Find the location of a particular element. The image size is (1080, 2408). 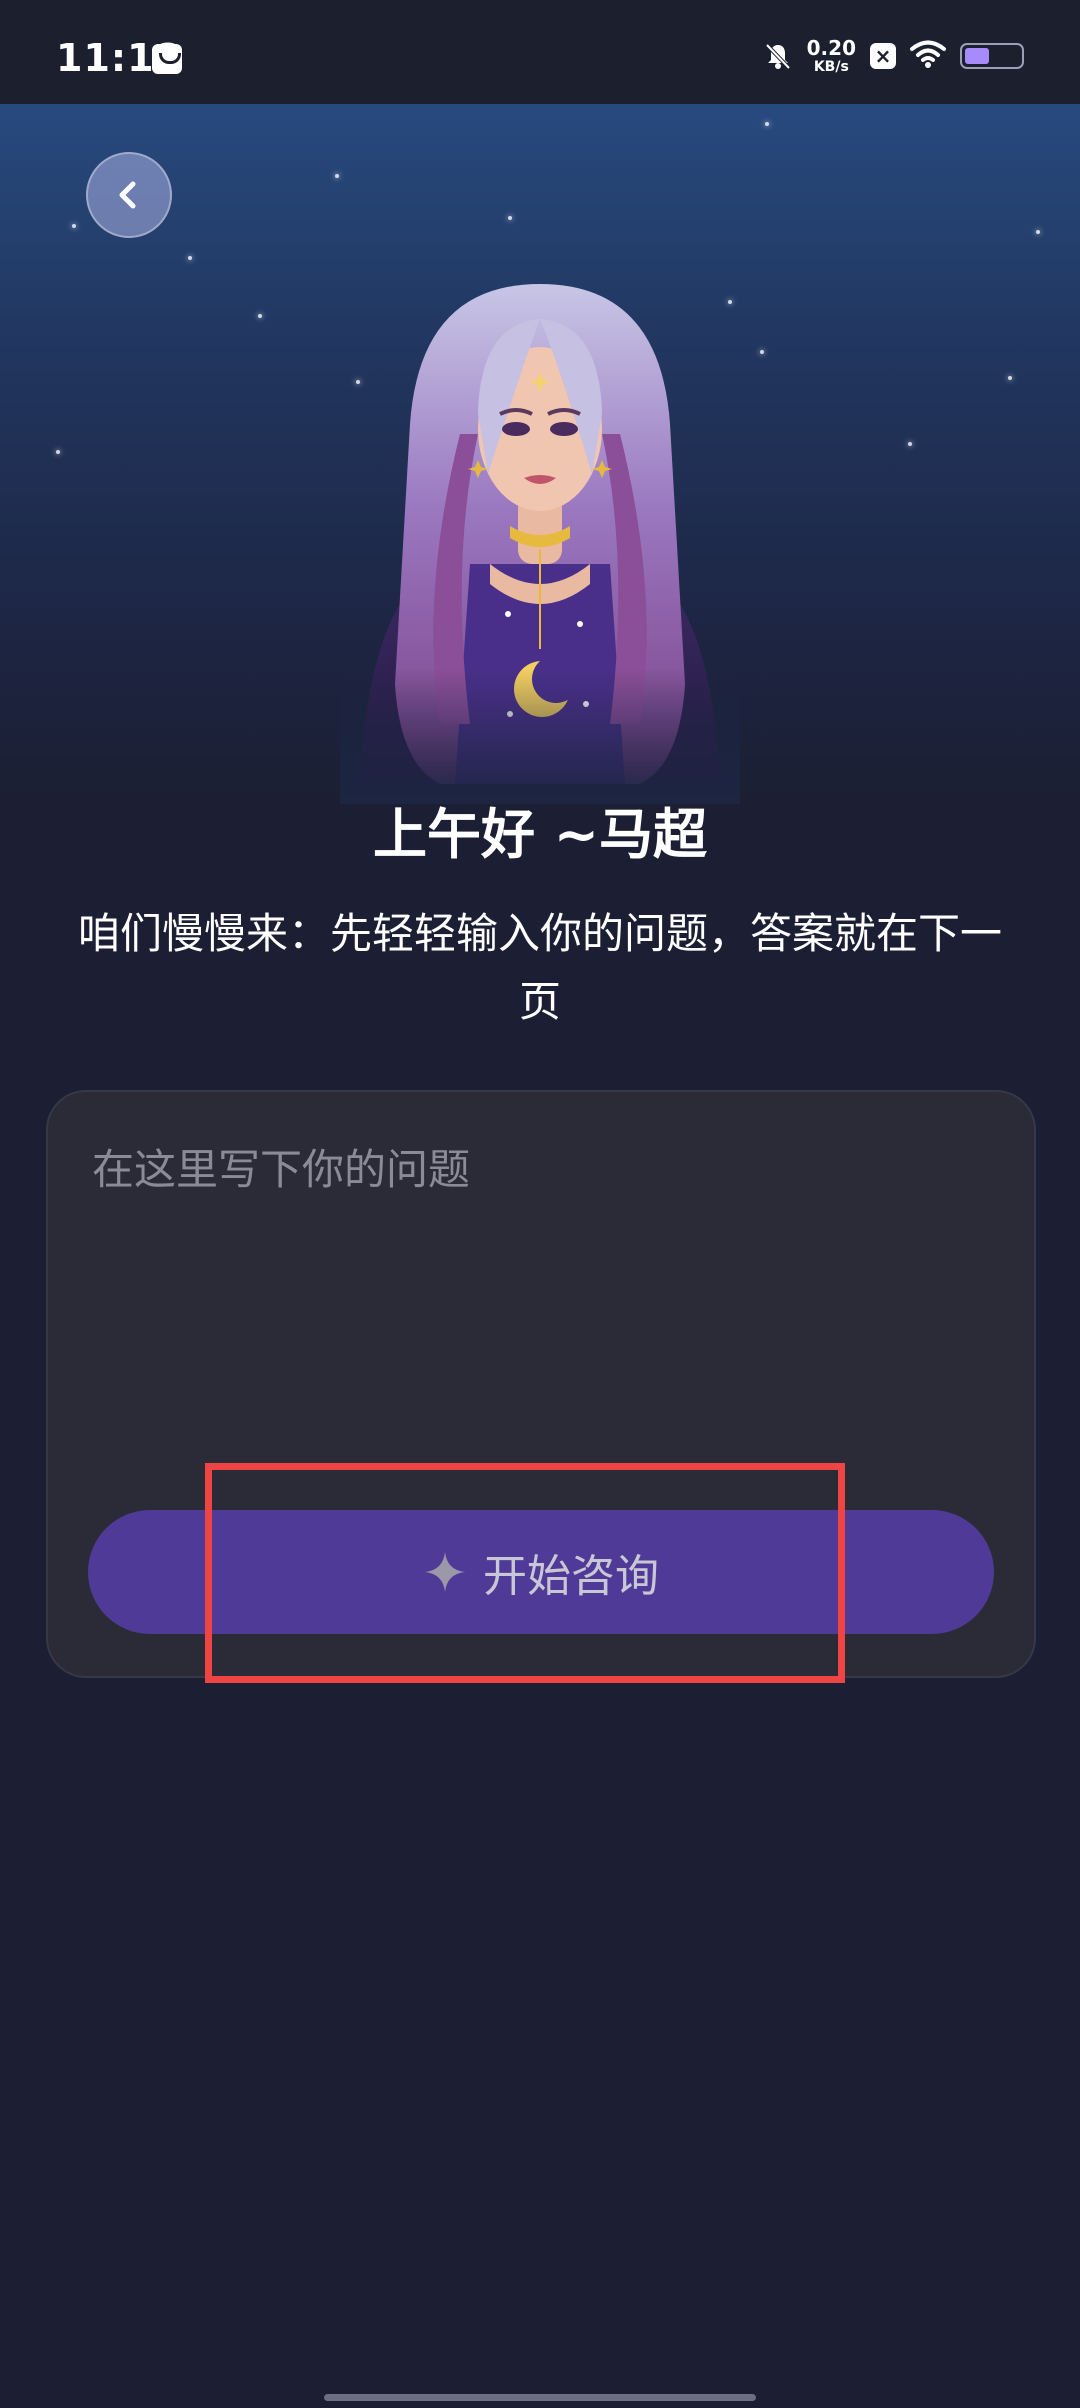

close-box-icon: × is located at coordinates (883, 56).